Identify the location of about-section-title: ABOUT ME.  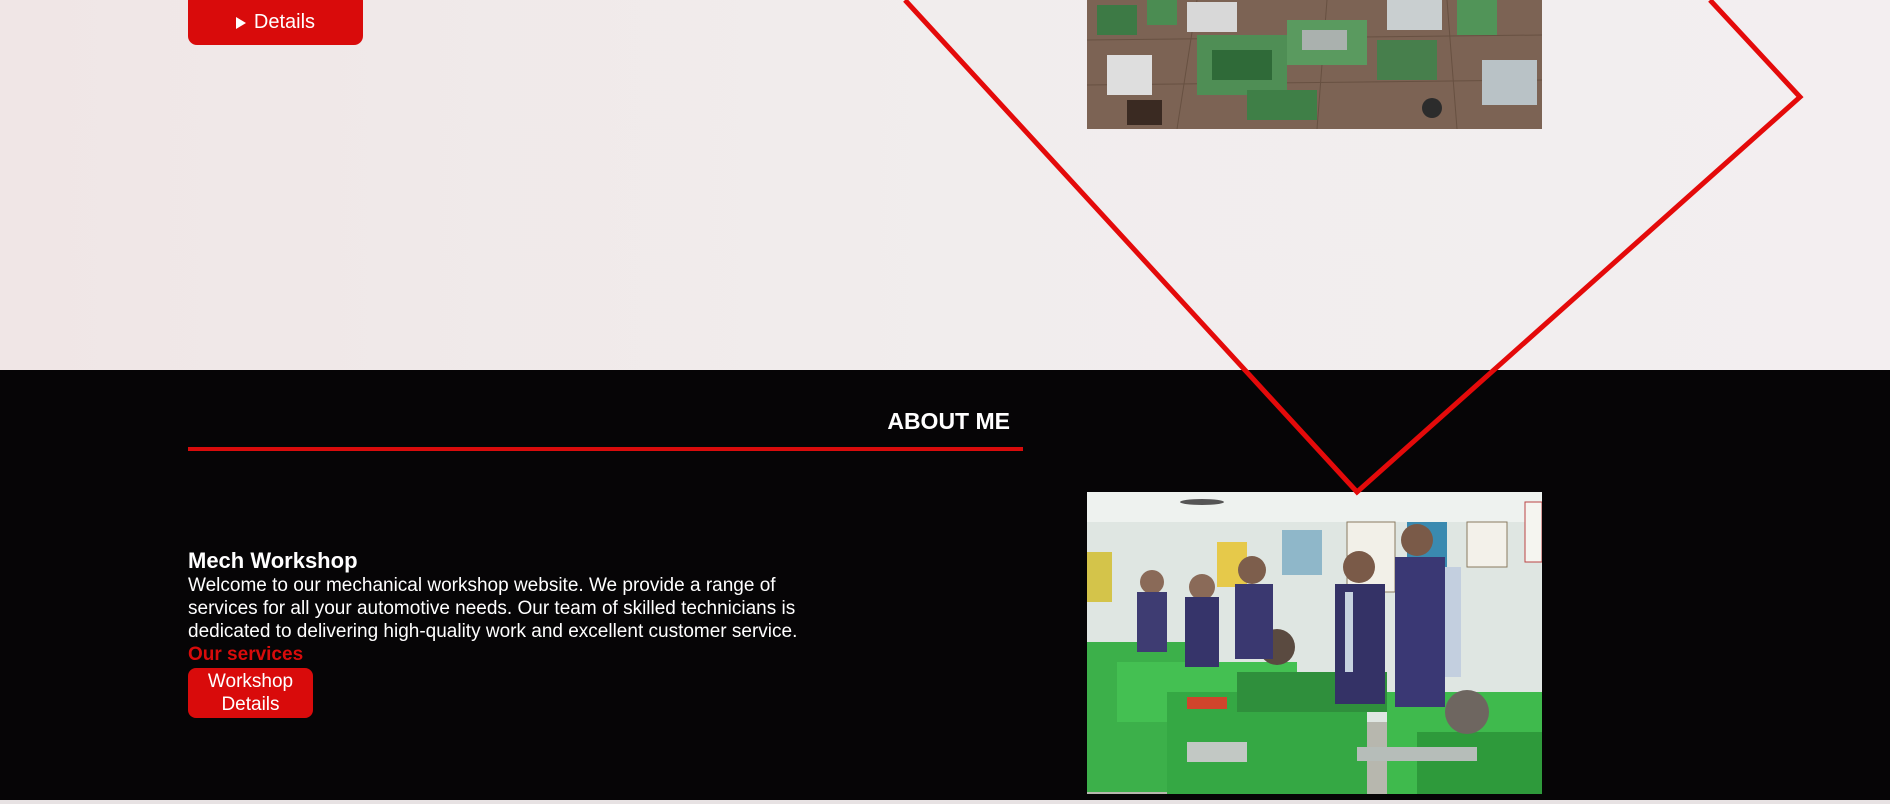
(948, 421).